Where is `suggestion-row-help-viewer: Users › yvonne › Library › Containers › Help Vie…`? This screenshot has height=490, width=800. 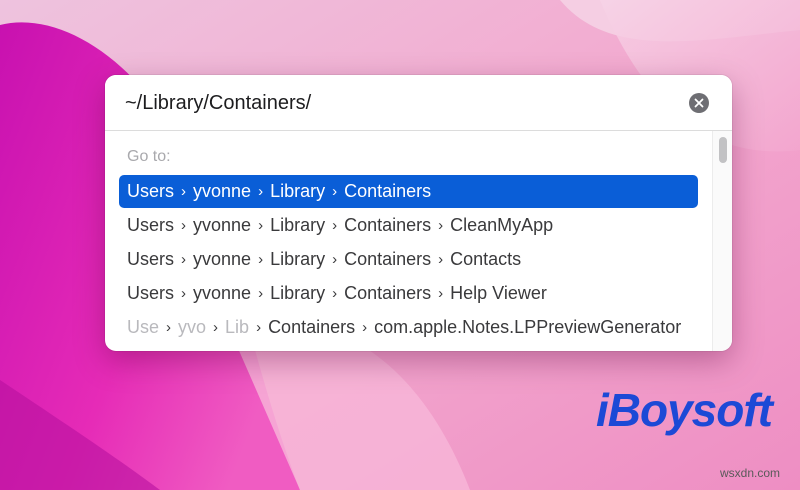 suggestion-row-help-viewer: Users › yvonne › Library › Containers › Help Vie… is located at coordinates (408, 293).